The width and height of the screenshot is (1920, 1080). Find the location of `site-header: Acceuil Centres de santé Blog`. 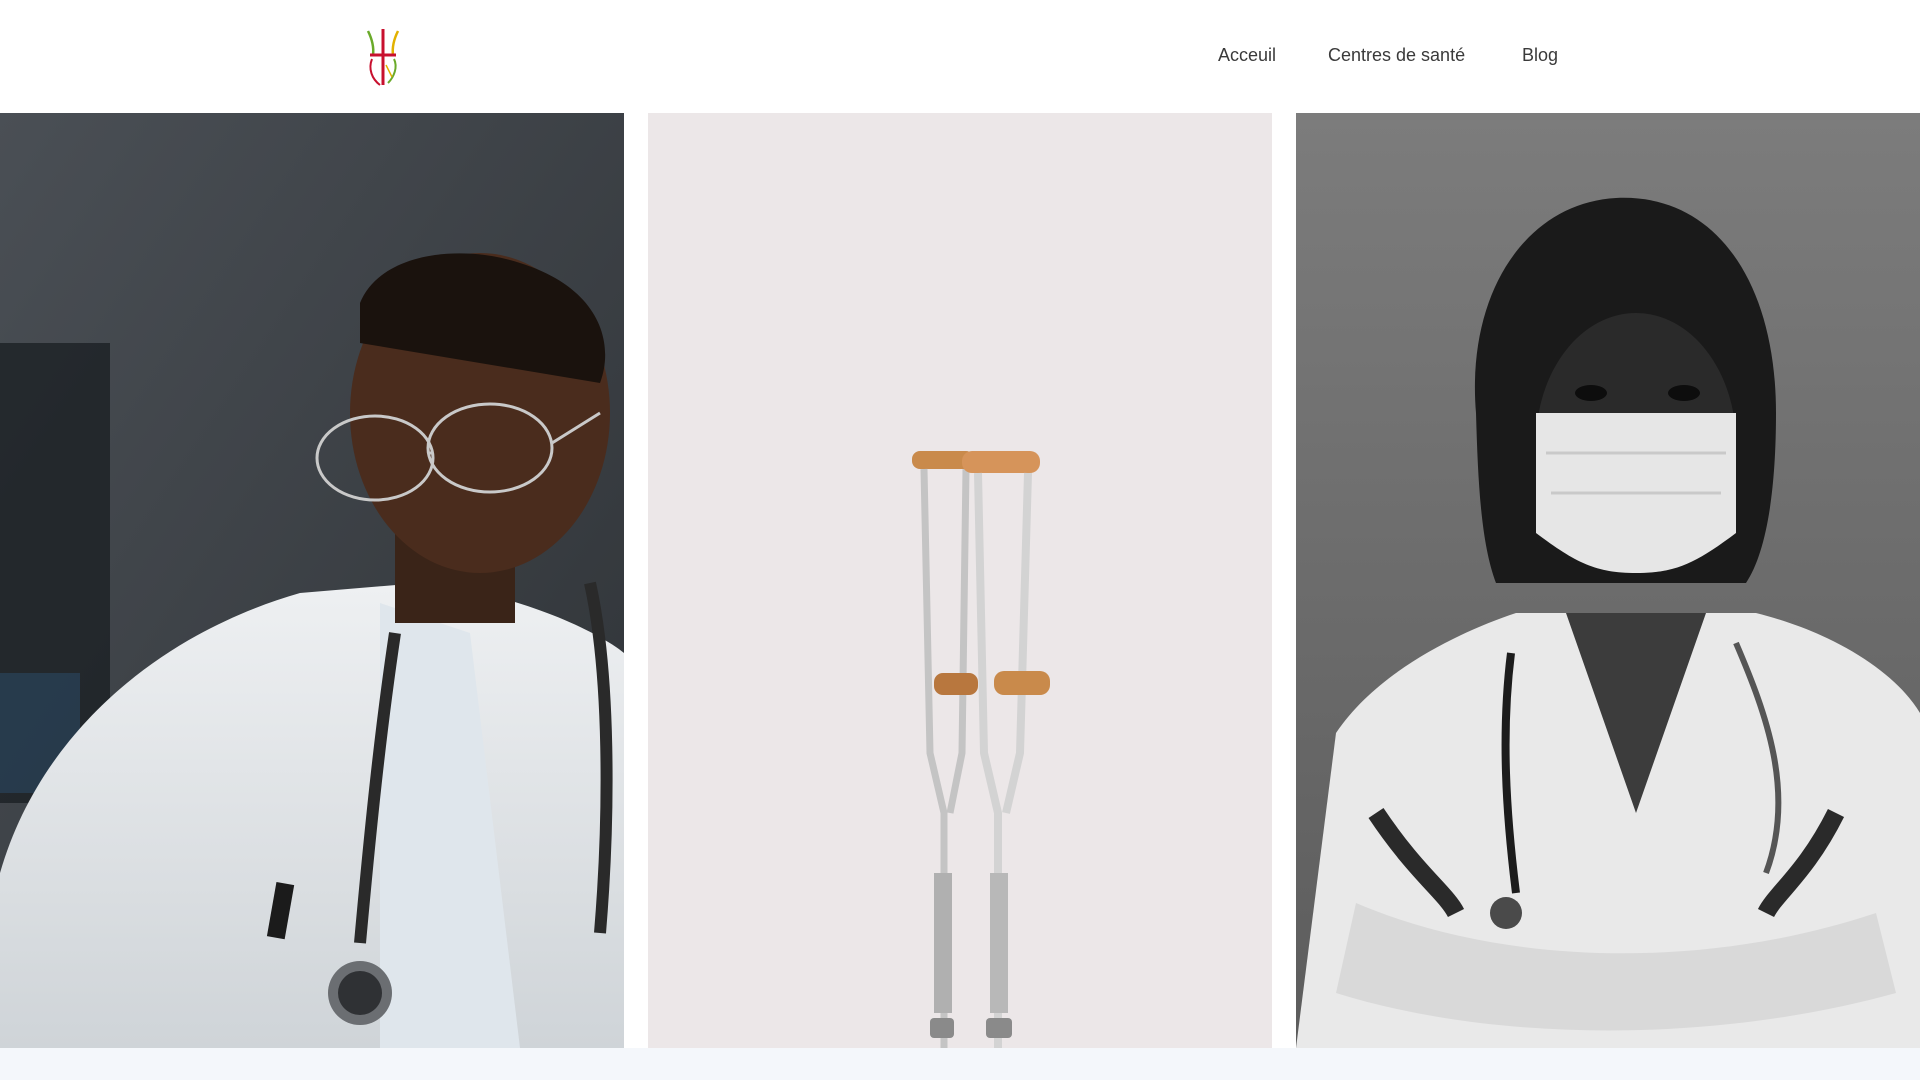

site-header: Acceuil Centres de santé Blog is located at coordinates (960, 56).